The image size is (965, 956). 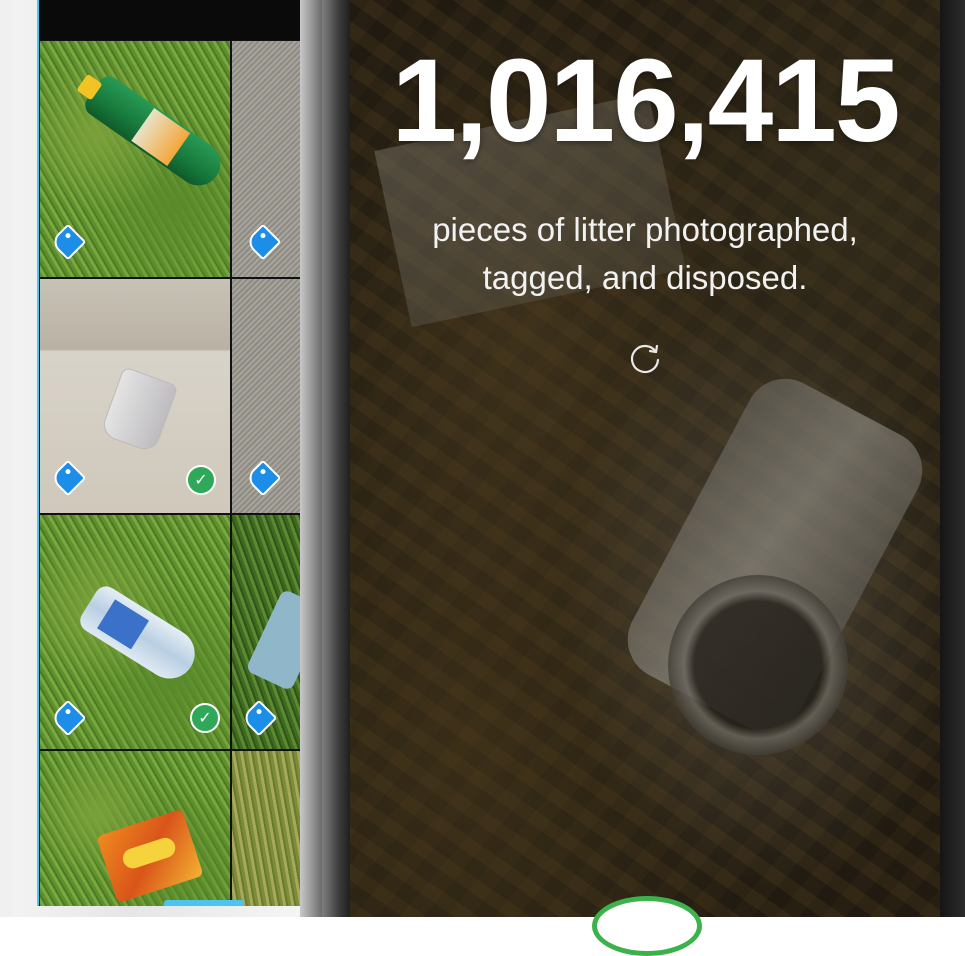 I want to click on photo-tile-water-bottle: ✓, so click(x=135, y=632).